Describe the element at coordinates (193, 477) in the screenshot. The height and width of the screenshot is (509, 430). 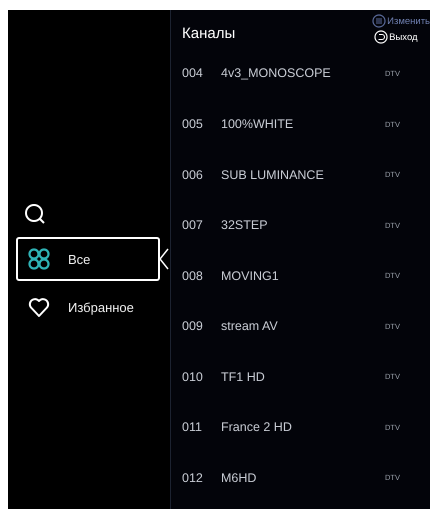
I see `channel-number: 012` at that location.